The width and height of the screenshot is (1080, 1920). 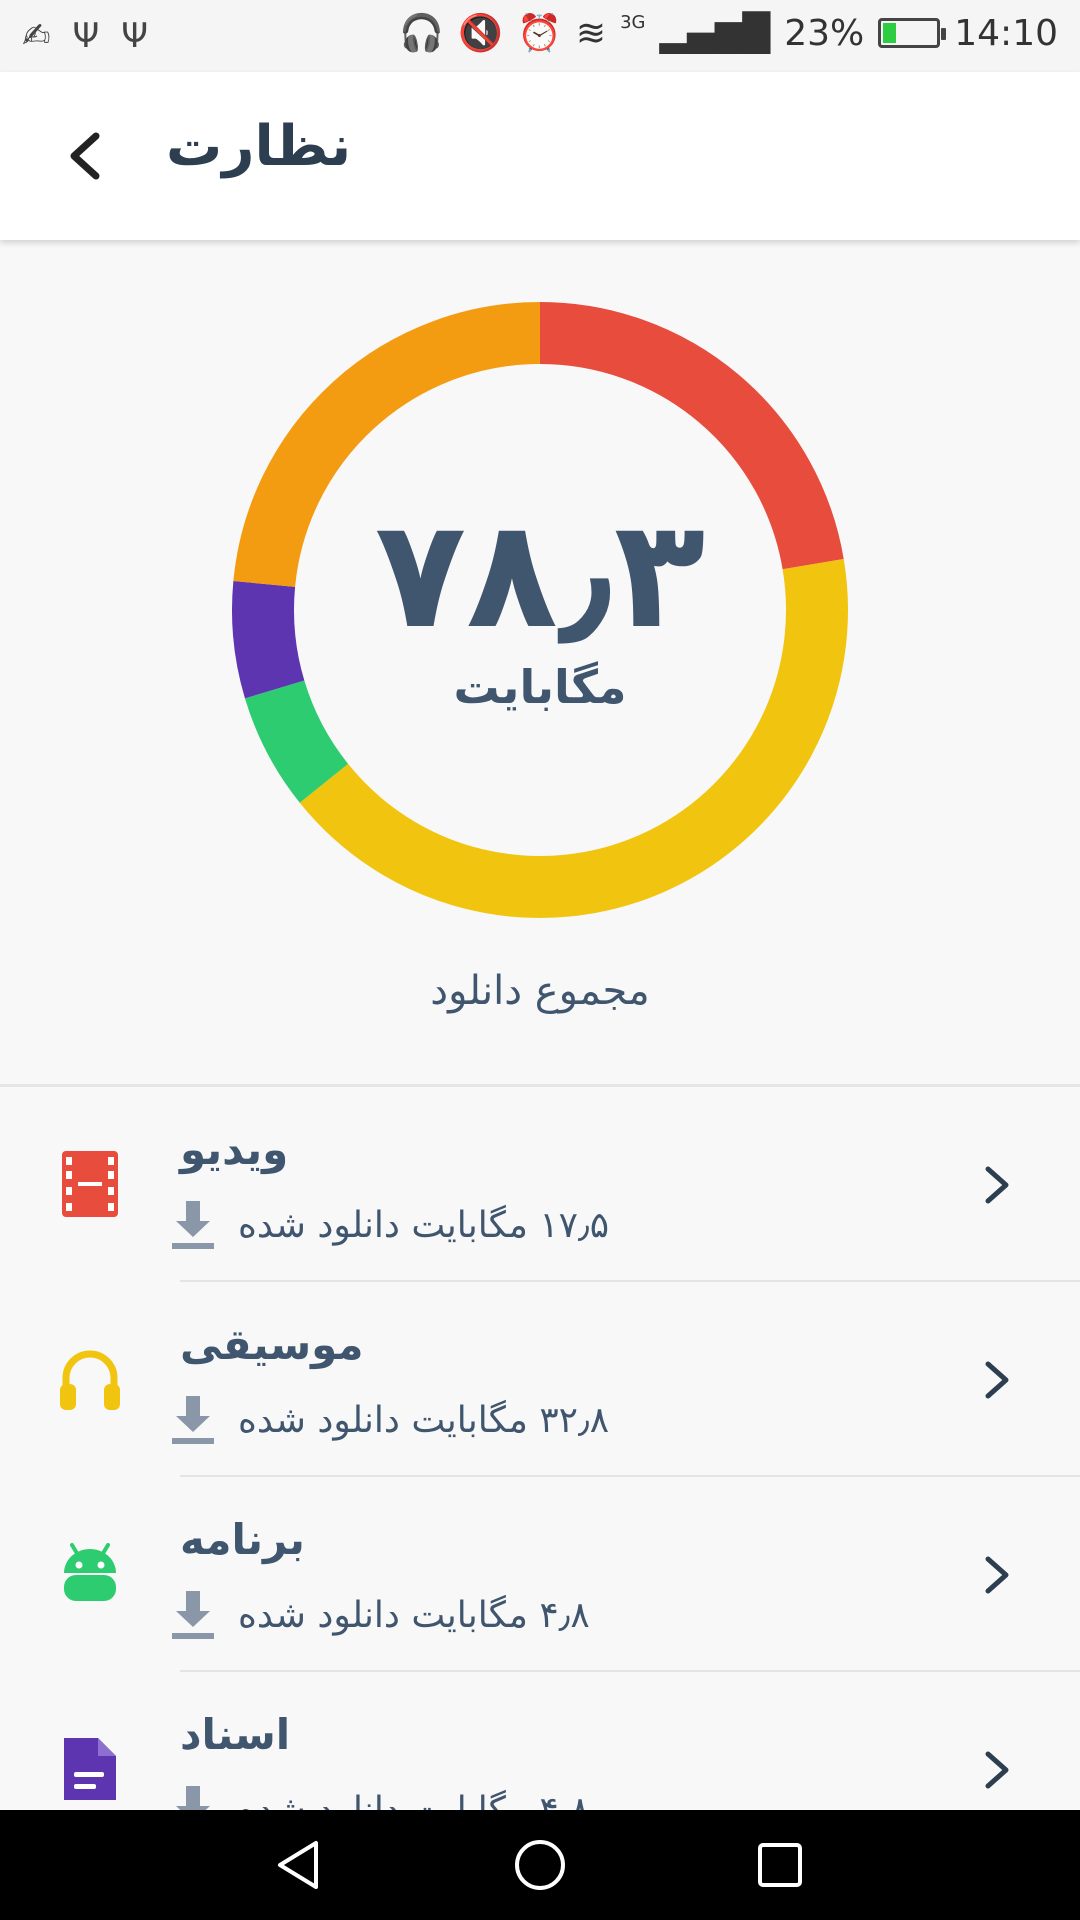 What do you see at coordinates (591, 33) in the screenshot?
I see `wifi-icon: ≋` at bounding box center [591, 33].